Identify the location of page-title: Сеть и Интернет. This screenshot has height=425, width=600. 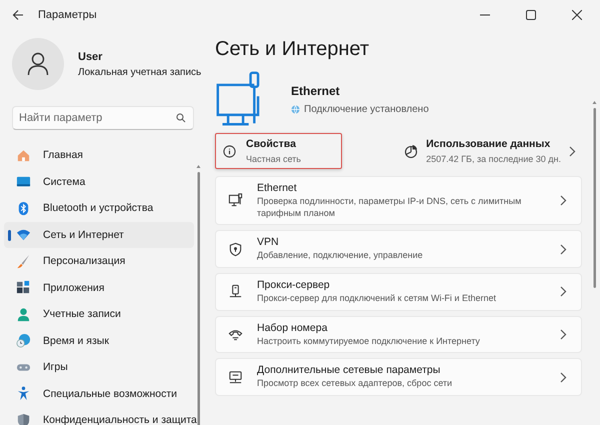
(292, 50).